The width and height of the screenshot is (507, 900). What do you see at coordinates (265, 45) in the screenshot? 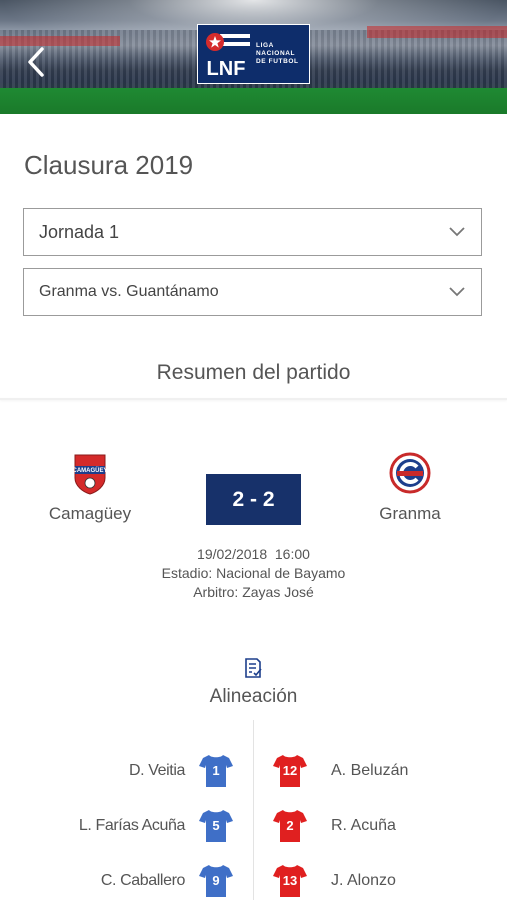
I see `wordmark-line-1: LIGA` at bounding box center [265, 45].